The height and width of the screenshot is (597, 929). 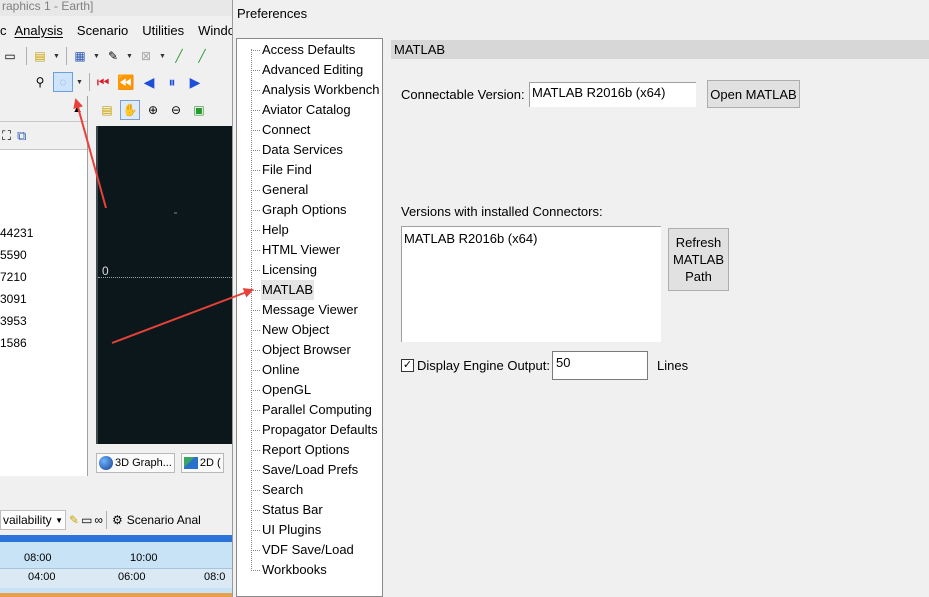 What do you see at coordinates (39, 30) in the screenshot?
I see `menu-item-analysis: Analysis` at bounding box center [39, 30].